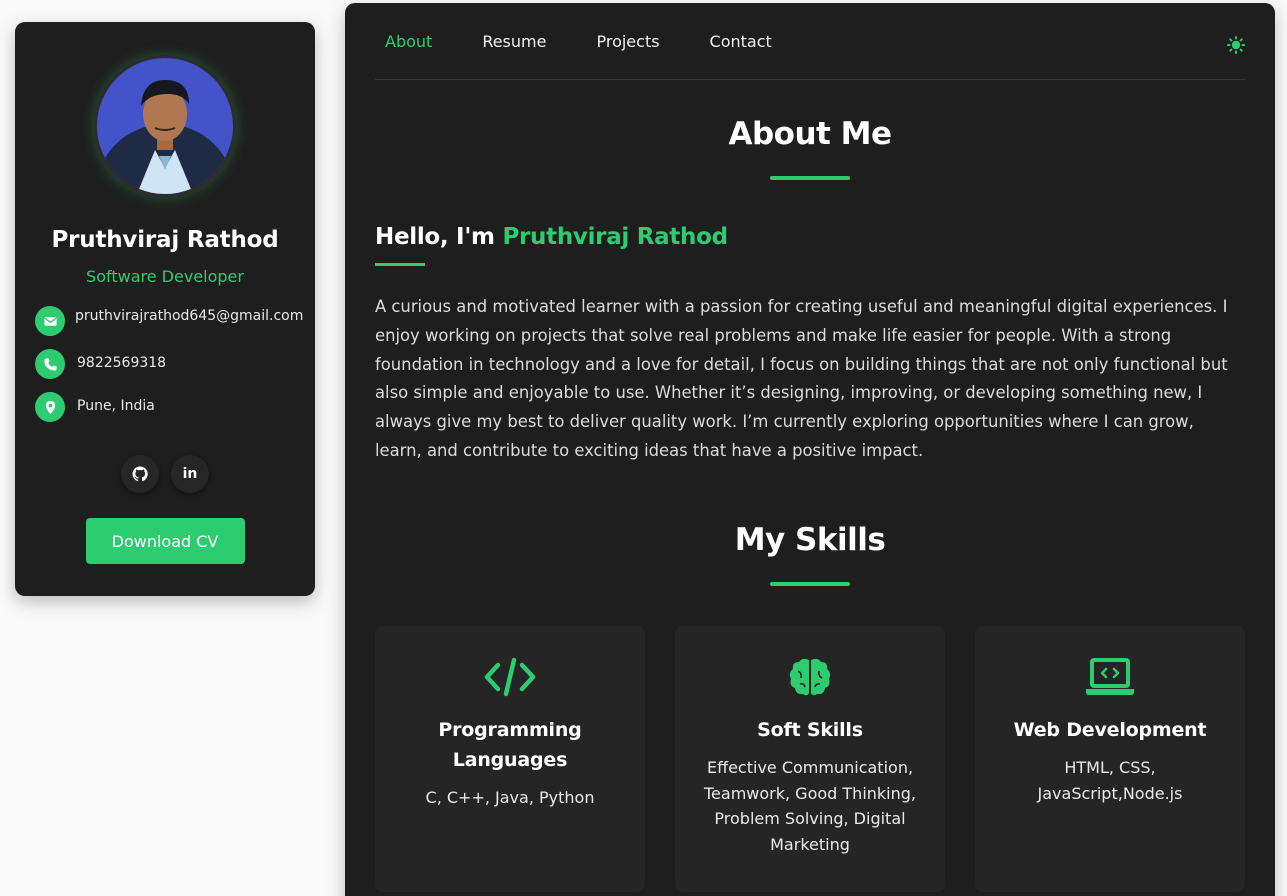  What do you see at coordinates (435, 237) in the screenshot?
I see `hello-prefix: Hello, I'm` at bounding box center [435, 237].